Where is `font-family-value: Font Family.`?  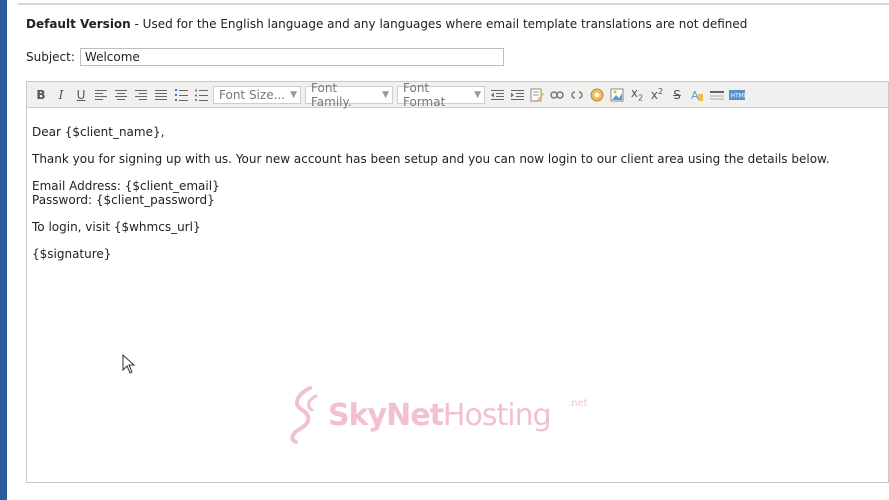 font-family-value: Font Family. is located at coordinates (331, 94).